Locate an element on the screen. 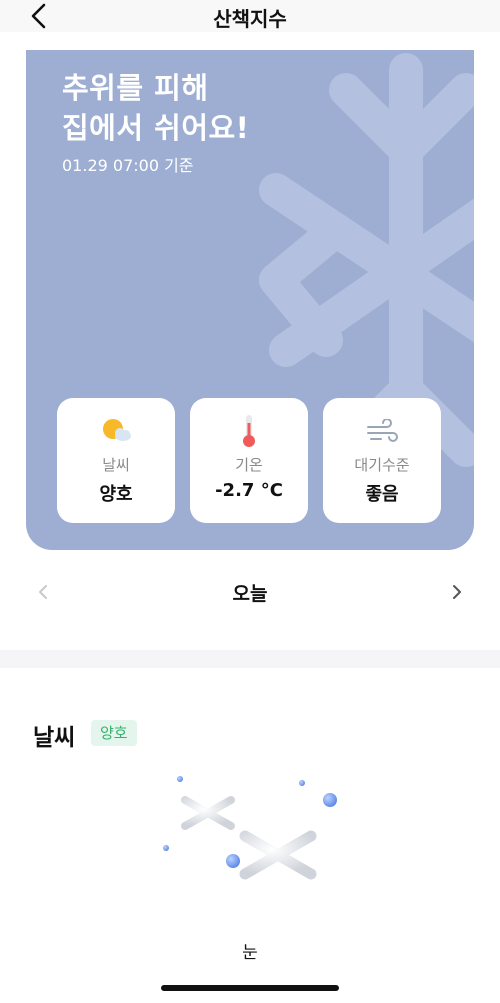 The image size is (500, 1003). chevron-right-icon is located at coordinates (457, 592).